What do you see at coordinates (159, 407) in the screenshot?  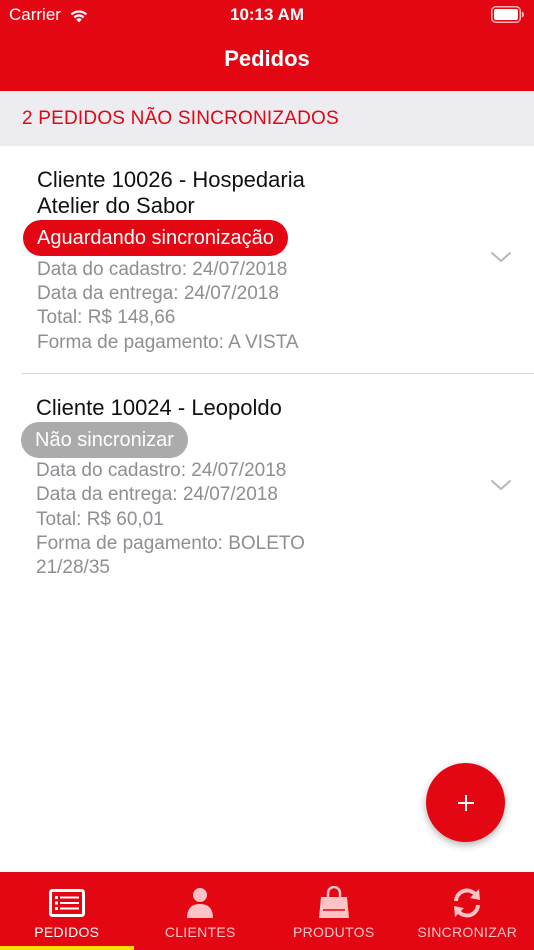 I see `client-name: Cliente 10024 - Leopoldo` at bounding box center [159, 407].